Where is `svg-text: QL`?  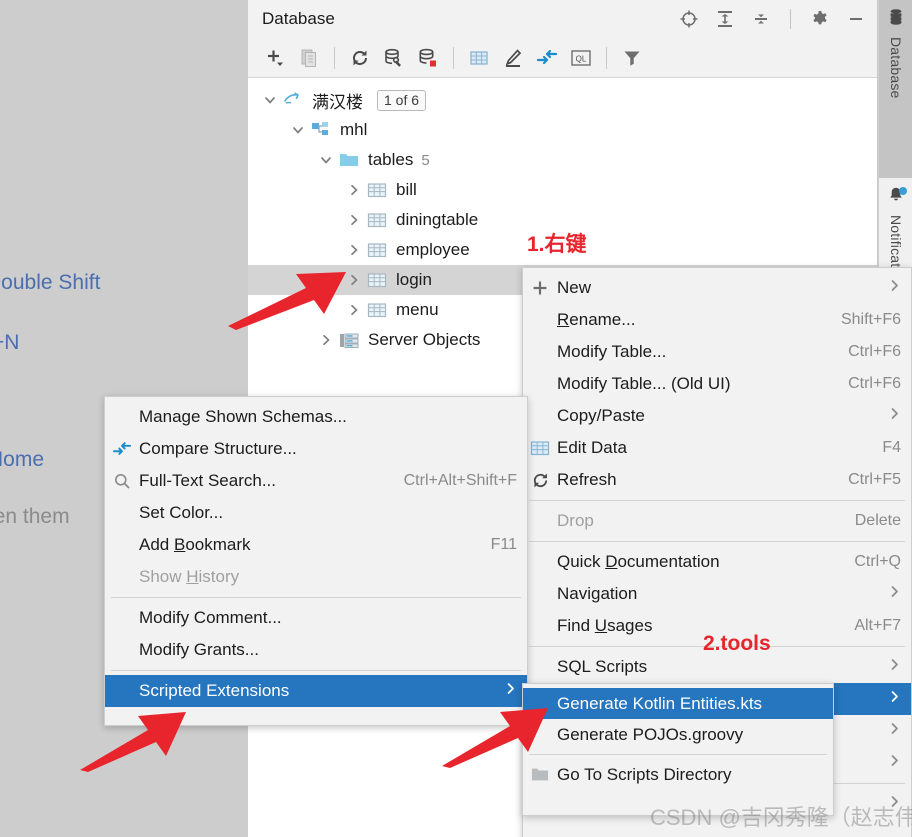 svg-text: QL is located at coordinates (581, 58).